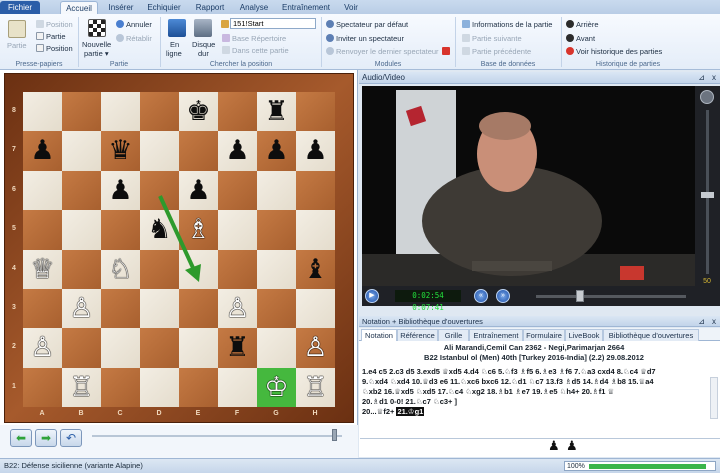  What do you see at coordinates (351, 7) in the screenshot?
I see `tab-voir: Voir` at bounding box center [351, 7].